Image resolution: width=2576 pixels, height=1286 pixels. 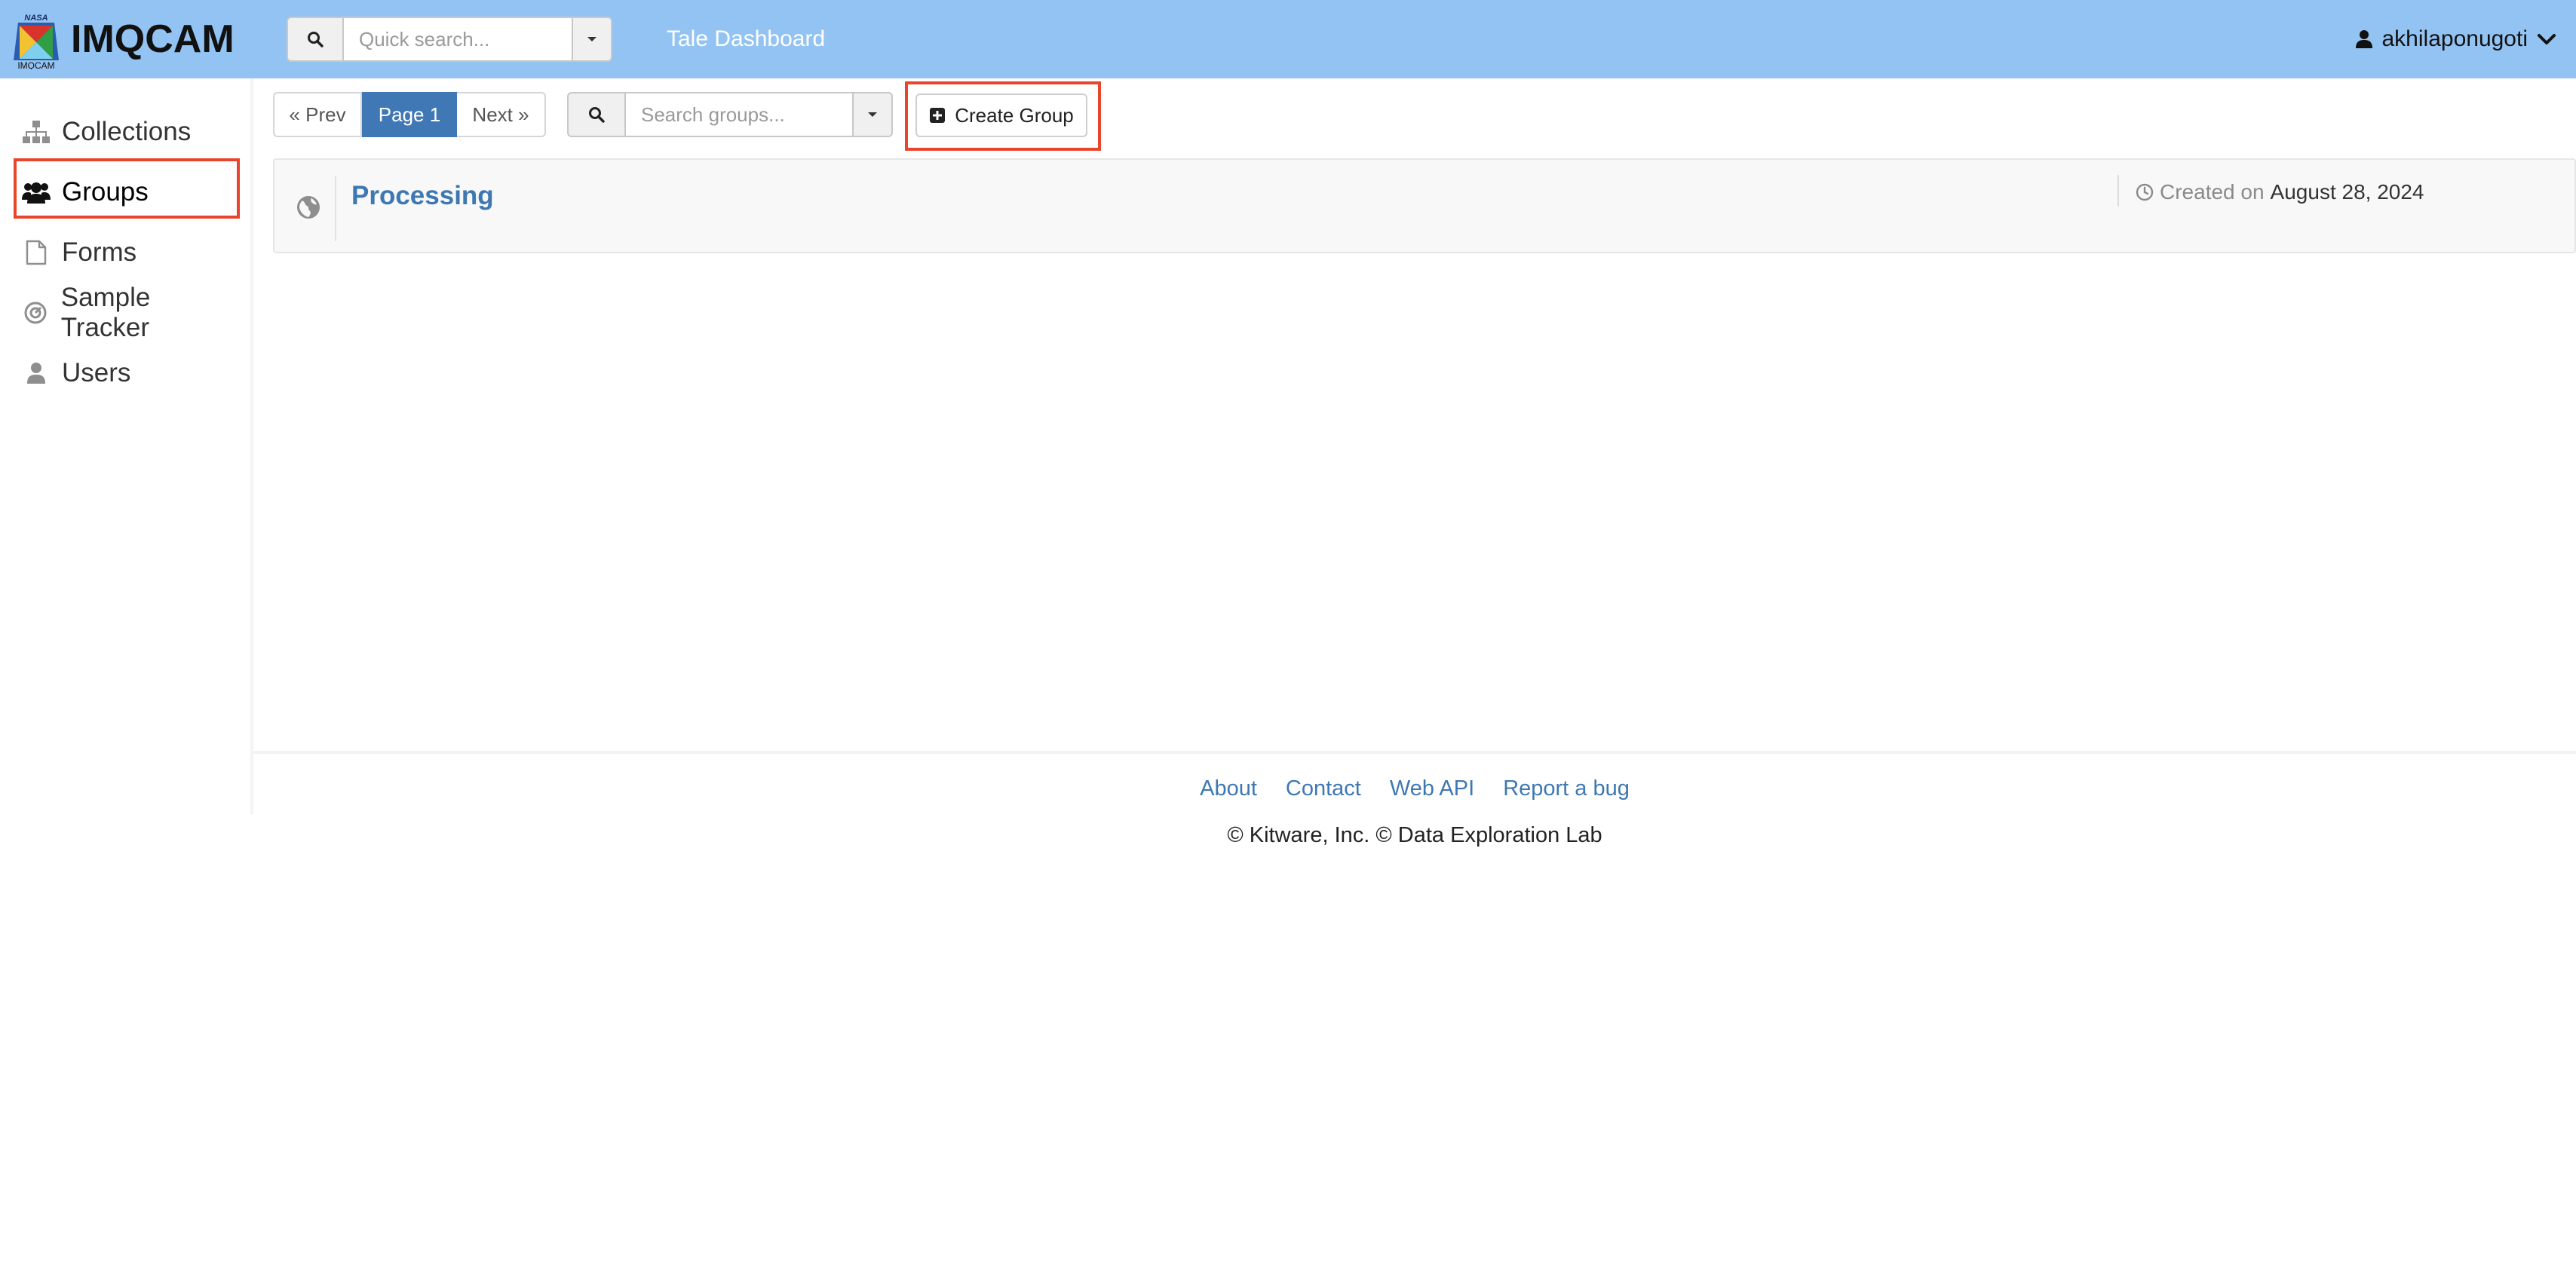 I want to click on highlight-frame-groups, so click(x=127, y=189).